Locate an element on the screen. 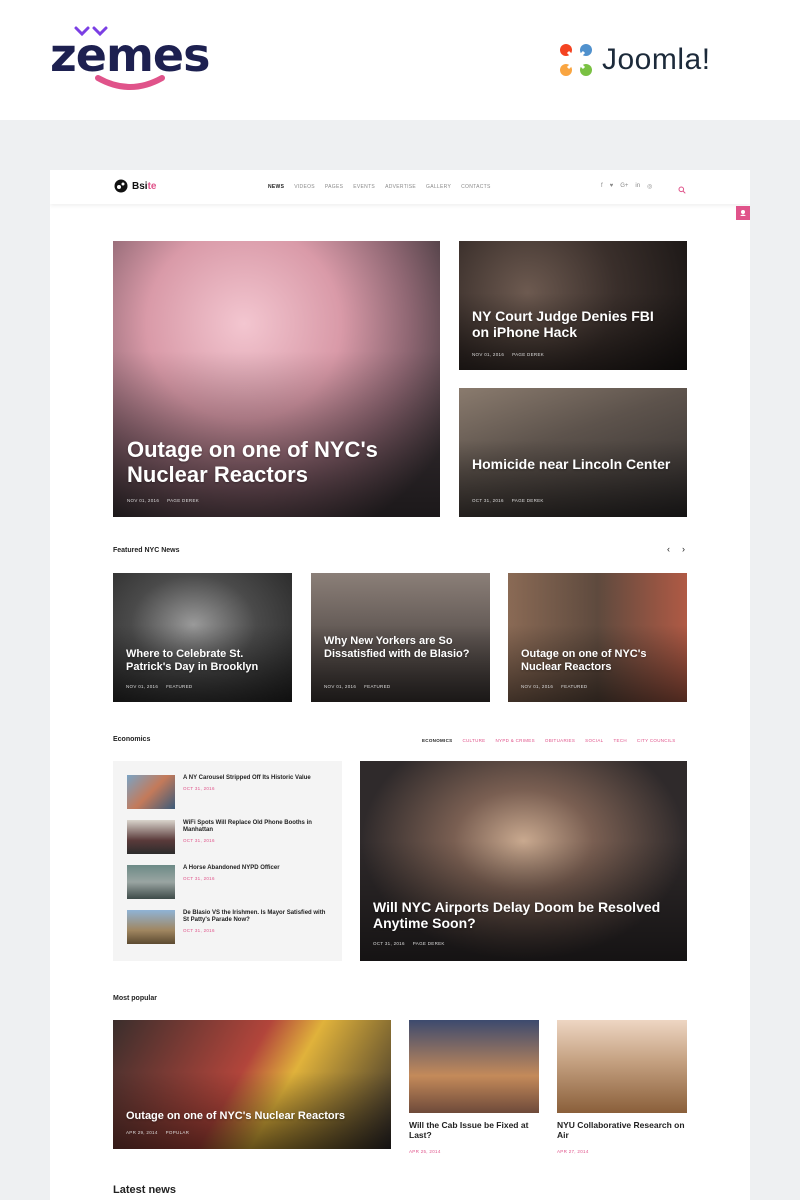 The width and height of the screenshot is (800, 1200). hero-side-1-meta: NOV 01, 2016 PAGE DEREK is located at coordinates (512, 354).